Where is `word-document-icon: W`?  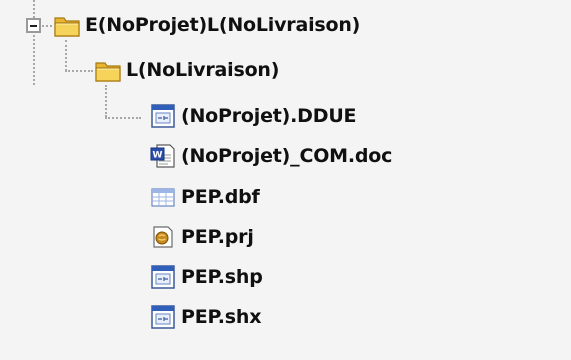 word-document-icon: W is located at coordinates (163, 156).